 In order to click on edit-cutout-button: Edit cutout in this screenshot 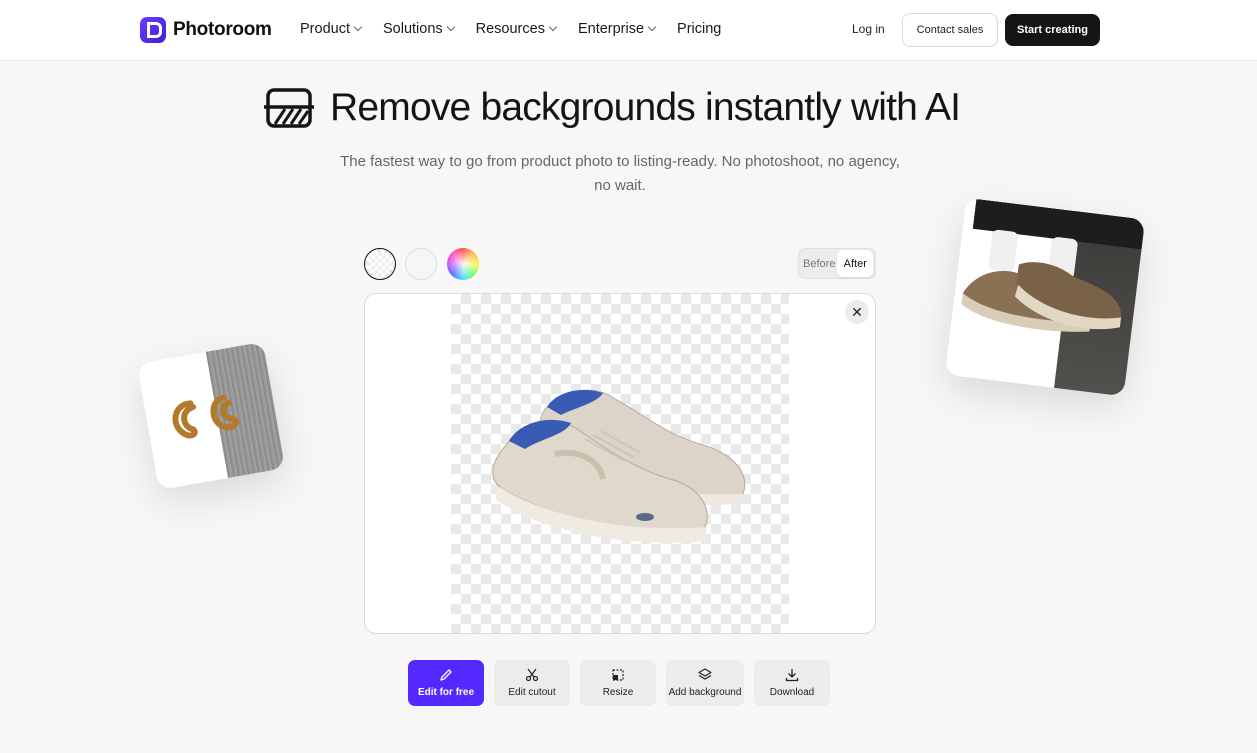, I will do `click(532, 683)`.